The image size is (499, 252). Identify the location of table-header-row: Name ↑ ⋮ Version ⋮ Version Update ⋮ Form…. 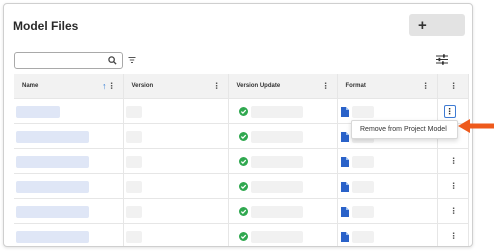
(241, 86).